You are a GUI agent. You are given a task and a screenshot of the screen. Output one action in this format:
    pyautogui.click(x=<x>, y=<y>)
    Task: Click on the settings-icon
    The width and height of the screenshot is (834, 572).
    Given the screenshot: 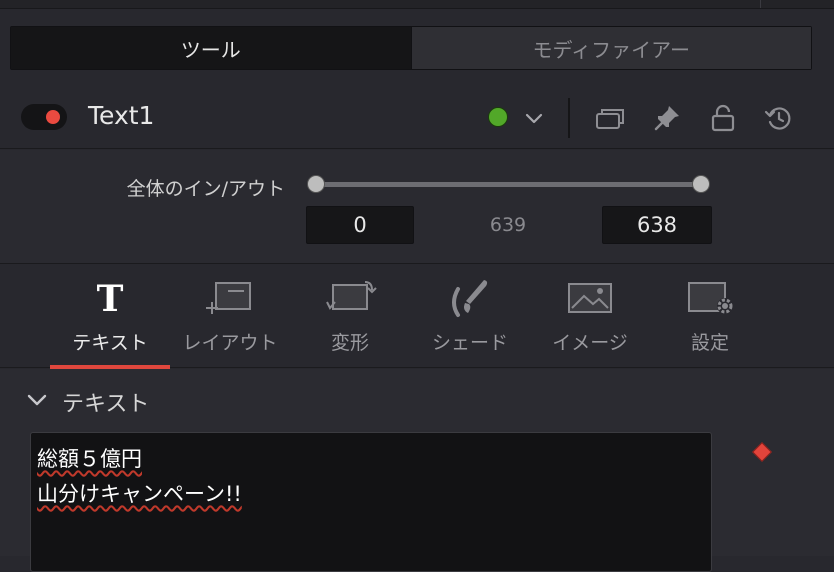 What is the action you would take?
    pyautogui.click(x=710, y=298)
    